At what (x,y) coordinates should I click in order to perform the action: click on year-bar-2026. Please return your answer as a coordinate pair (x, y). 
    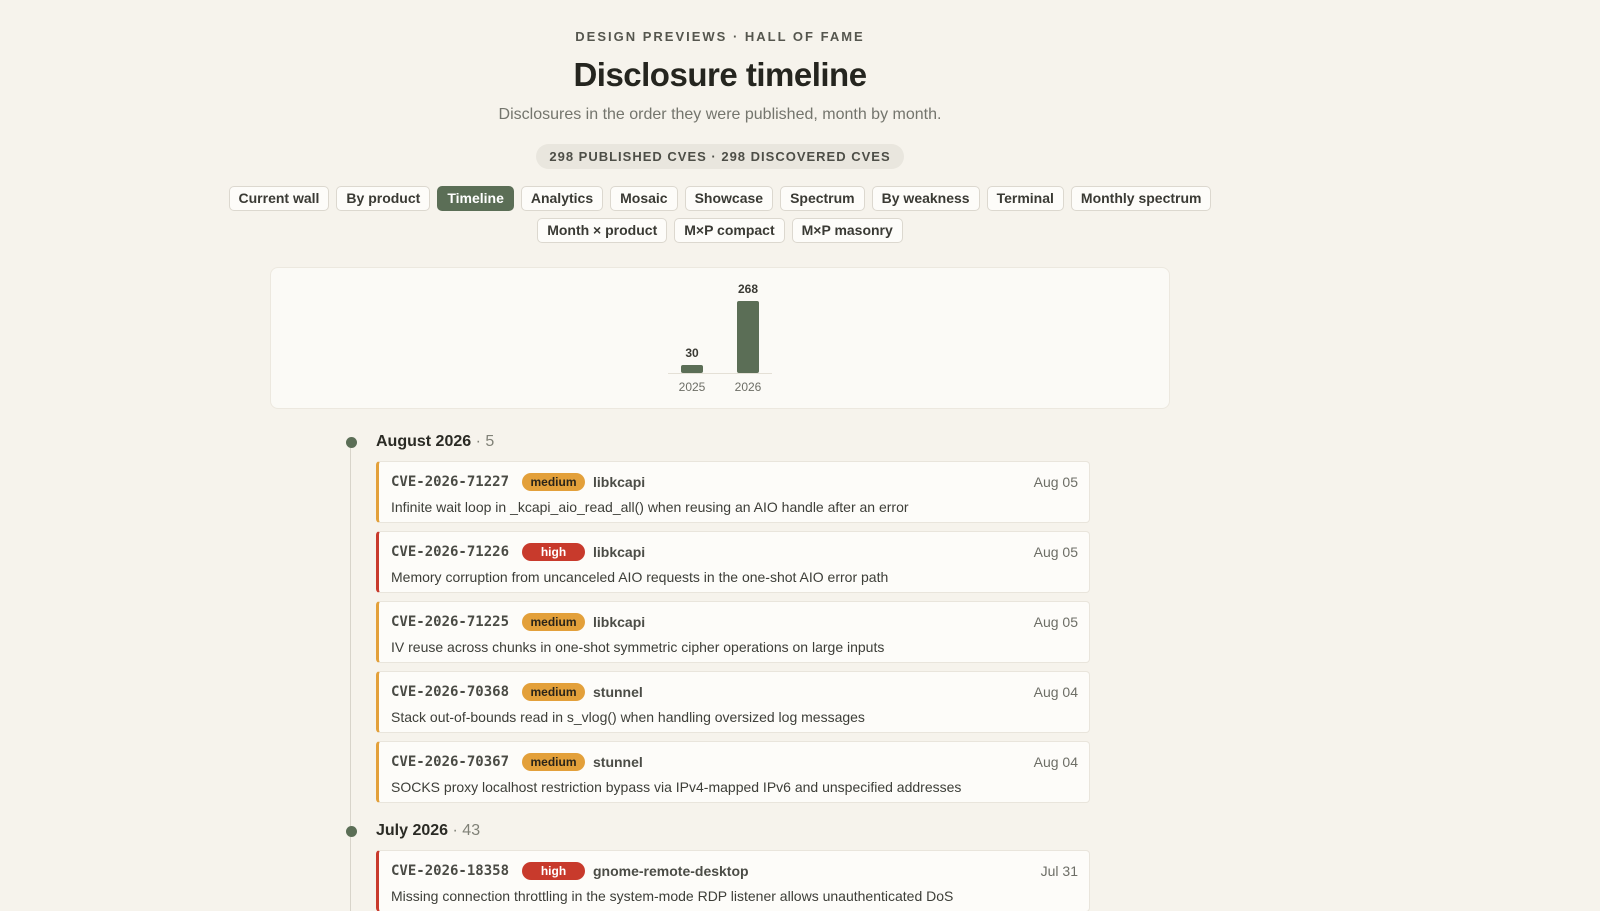
    Looking at the image, I should click on (748, 337).